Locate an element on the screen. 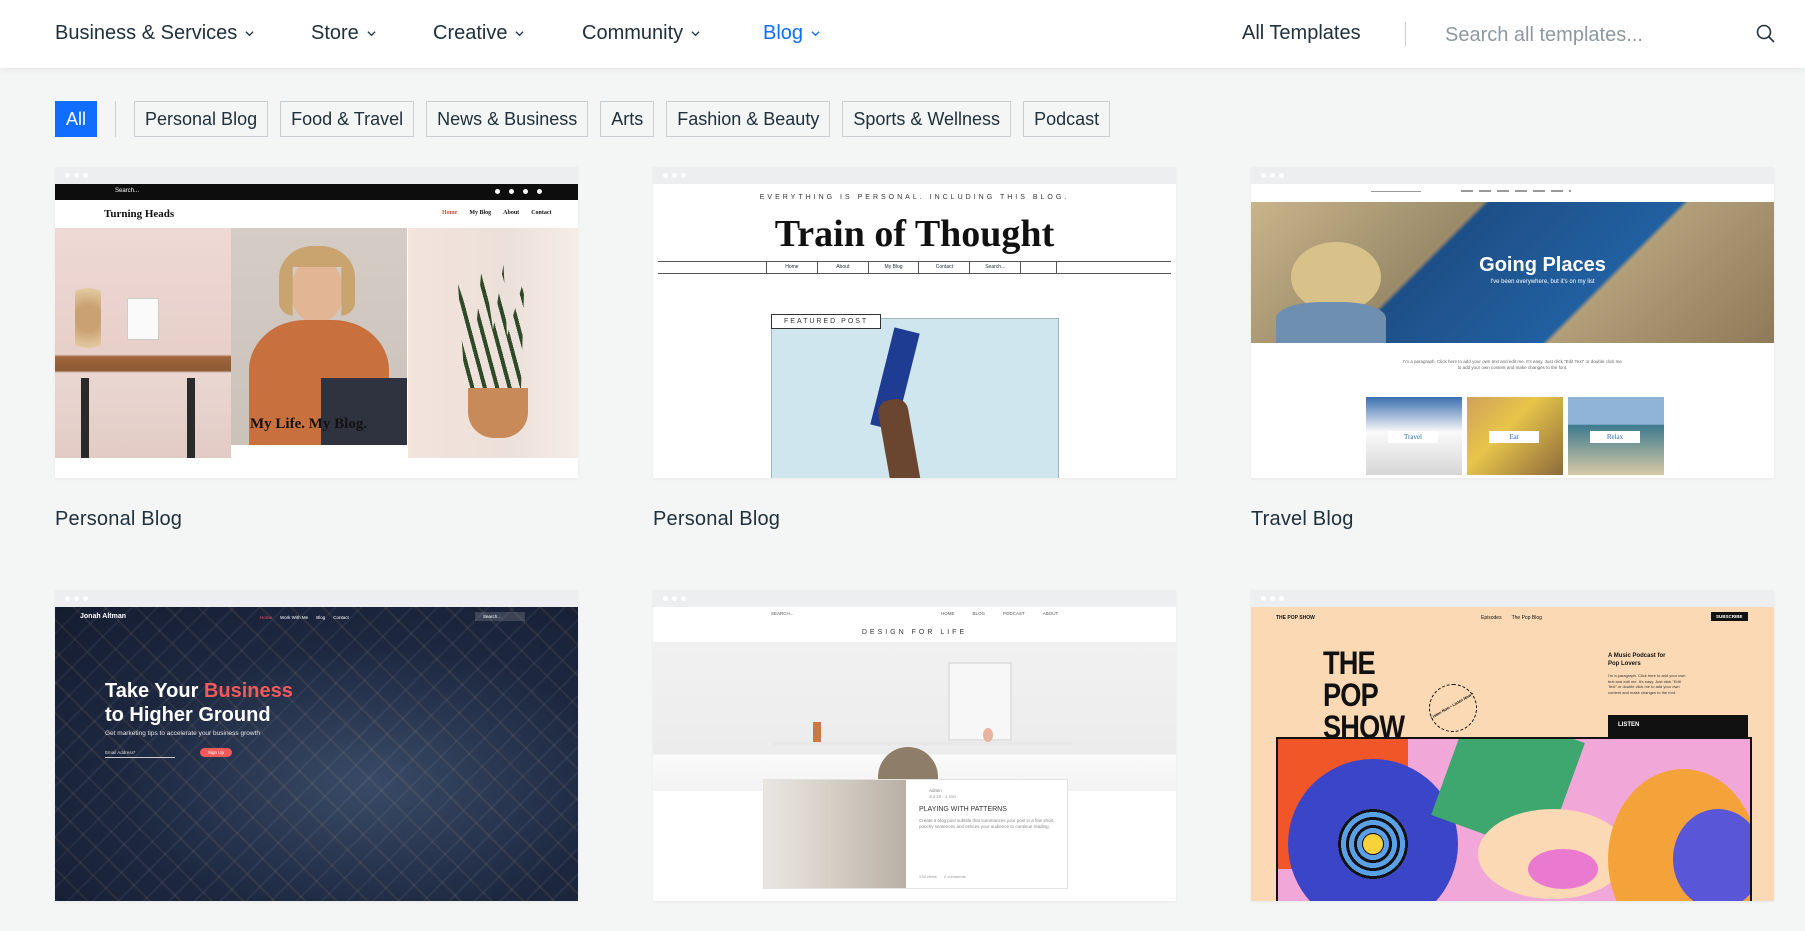  search-icon is located at coordinates (1766, 34).